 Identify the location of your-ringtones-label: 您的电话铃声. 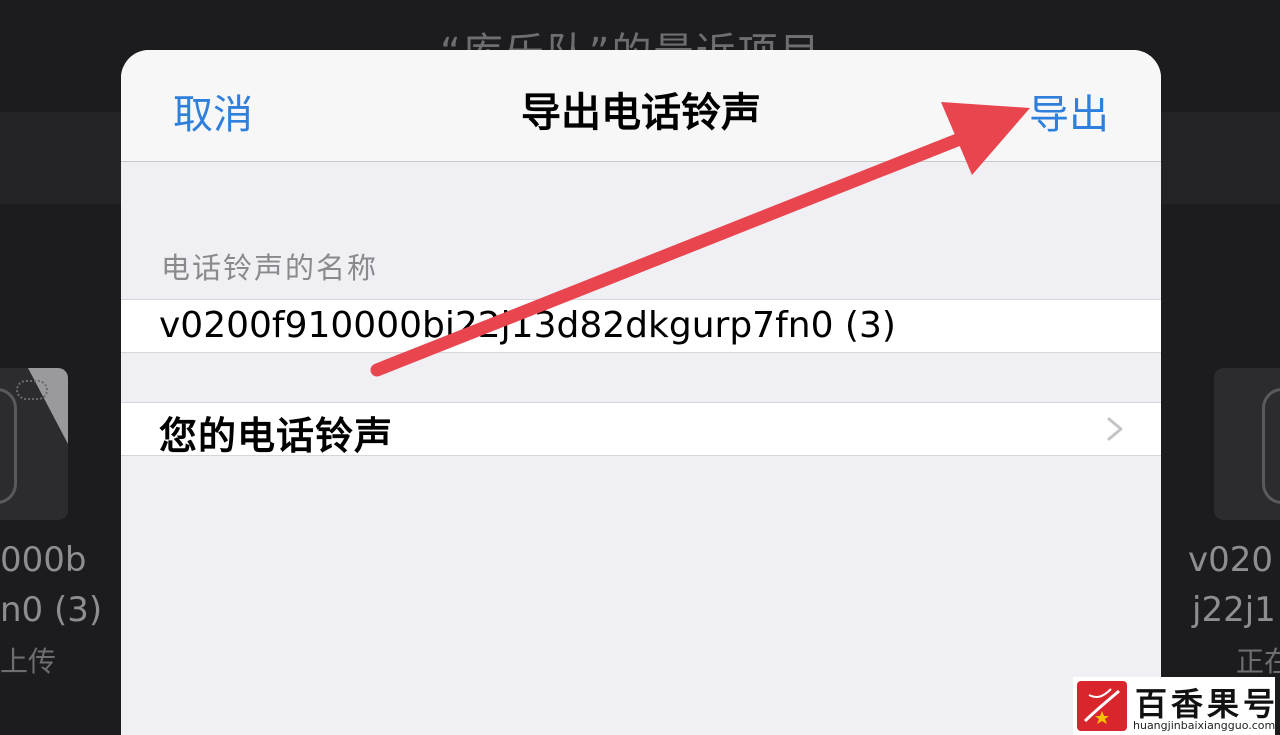
(276, 436).